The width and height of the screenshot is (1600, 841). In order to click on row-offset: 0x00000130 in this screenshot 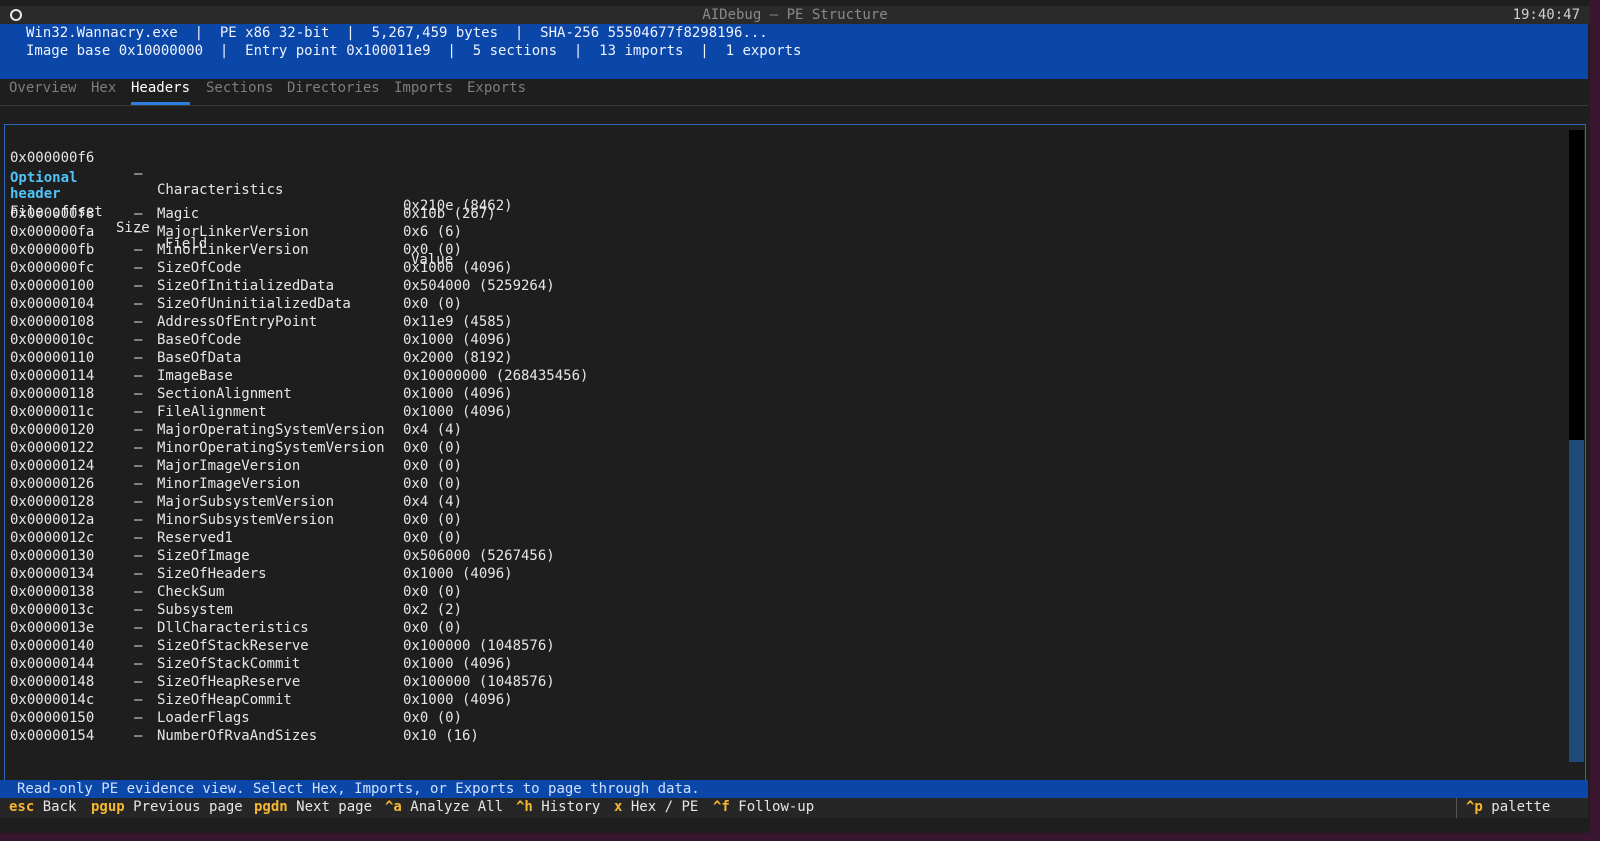, I will do `click(52, 556)`.